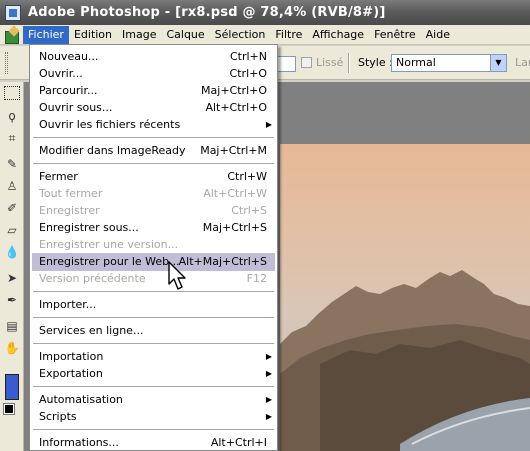 This screenshot has width=530, height=451. I want to click on menu-item-label: Modifier dans ImageReady, so click(112, 150).